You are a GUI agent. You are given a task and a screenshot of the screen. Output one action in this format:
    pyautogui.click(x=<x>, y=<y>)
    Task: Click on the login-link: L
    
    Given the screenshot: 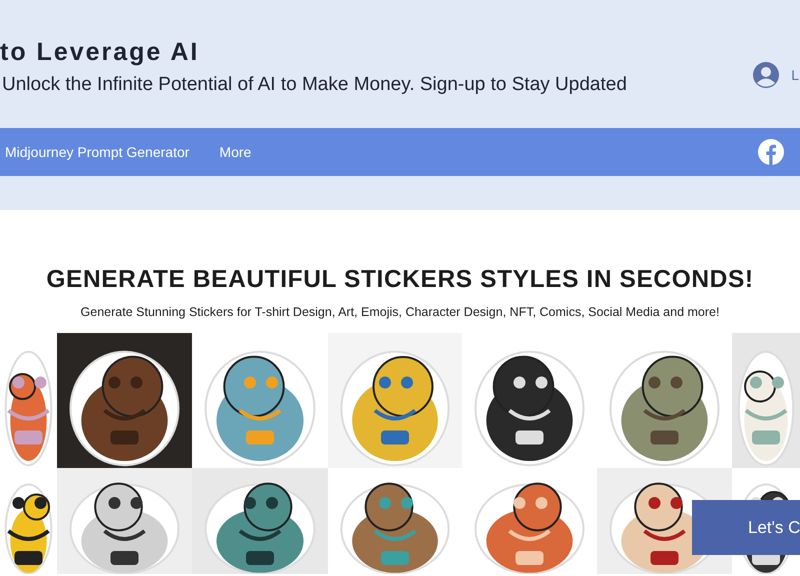 What is the action you would take?
    pyautogui.click(x=795, y=75)
    